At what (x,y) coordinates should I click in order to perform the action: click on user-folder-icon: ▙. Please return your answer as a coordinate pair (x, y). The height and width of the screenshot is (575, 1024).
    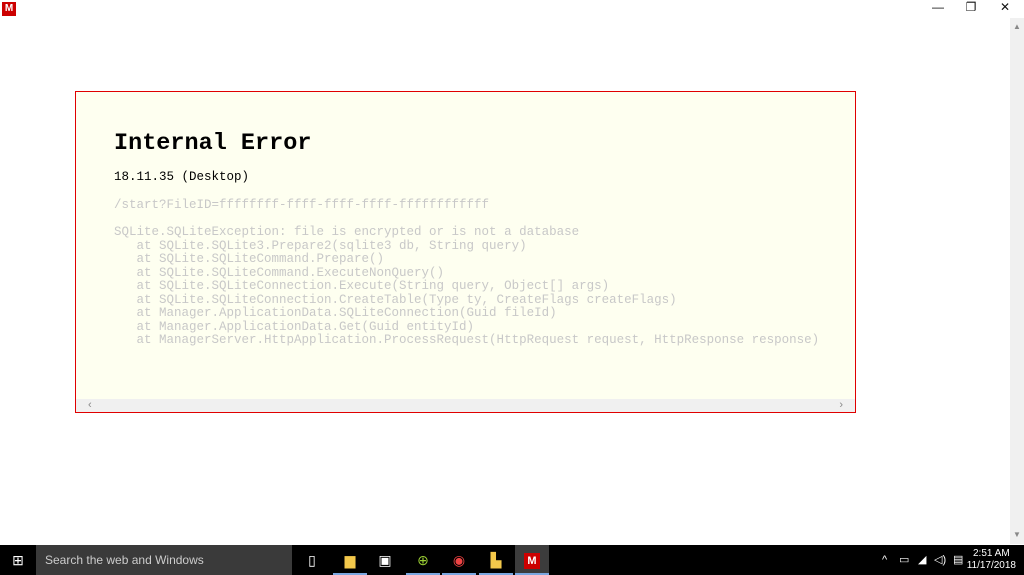
    Looking at the image, I should click on (496, 560).